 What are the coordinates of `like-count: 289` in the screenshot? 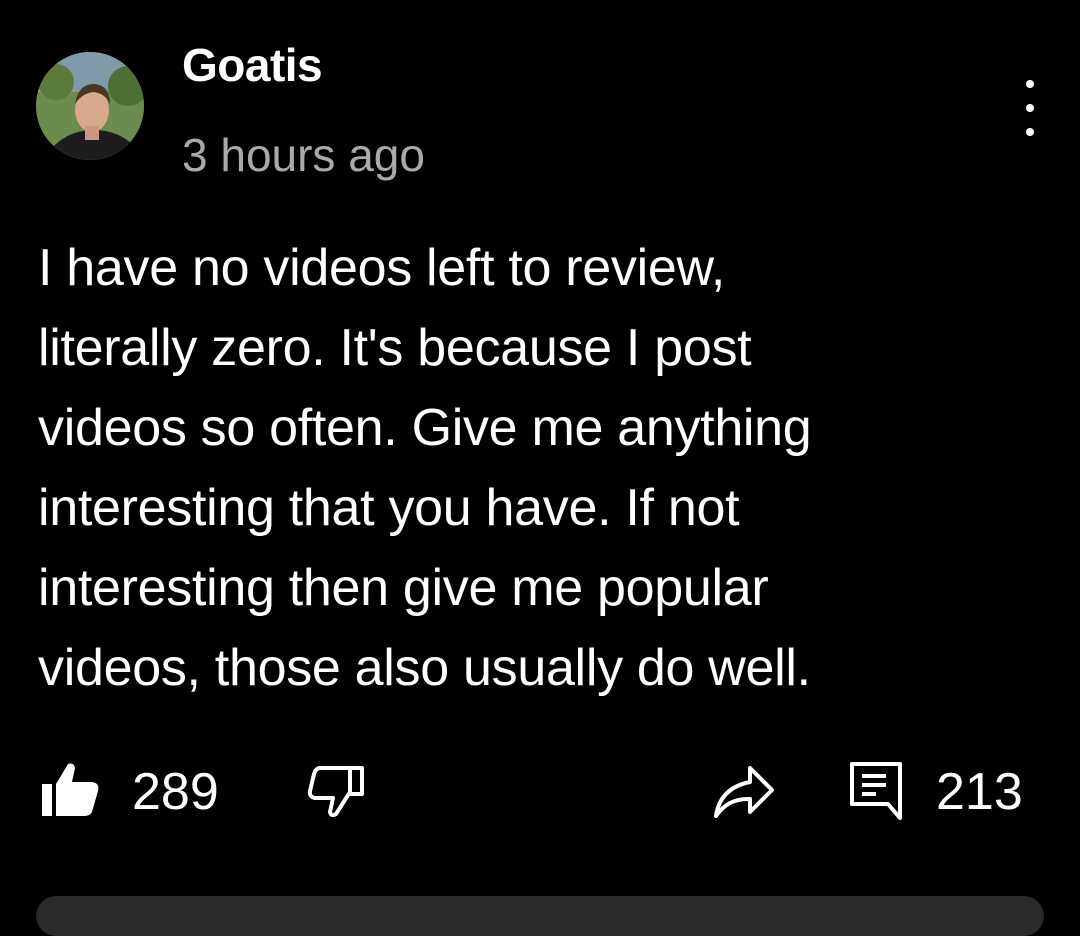 It's located at (175, 792).